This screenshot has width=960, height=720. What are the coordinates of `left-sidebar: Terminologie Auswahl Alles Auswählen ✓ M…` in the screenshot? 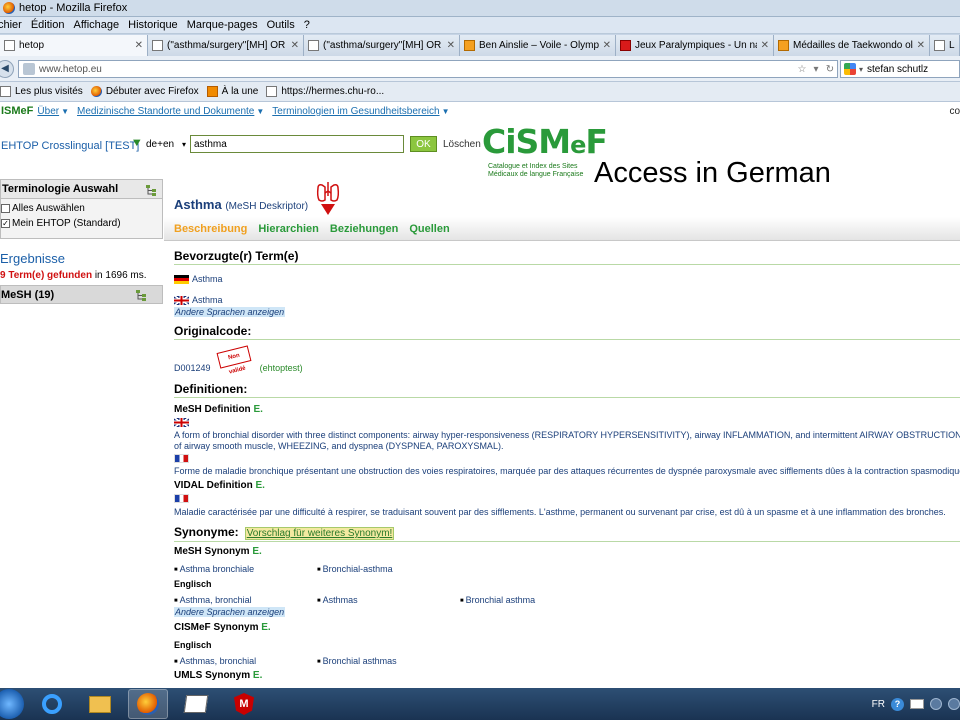 It's located at (81, 294).